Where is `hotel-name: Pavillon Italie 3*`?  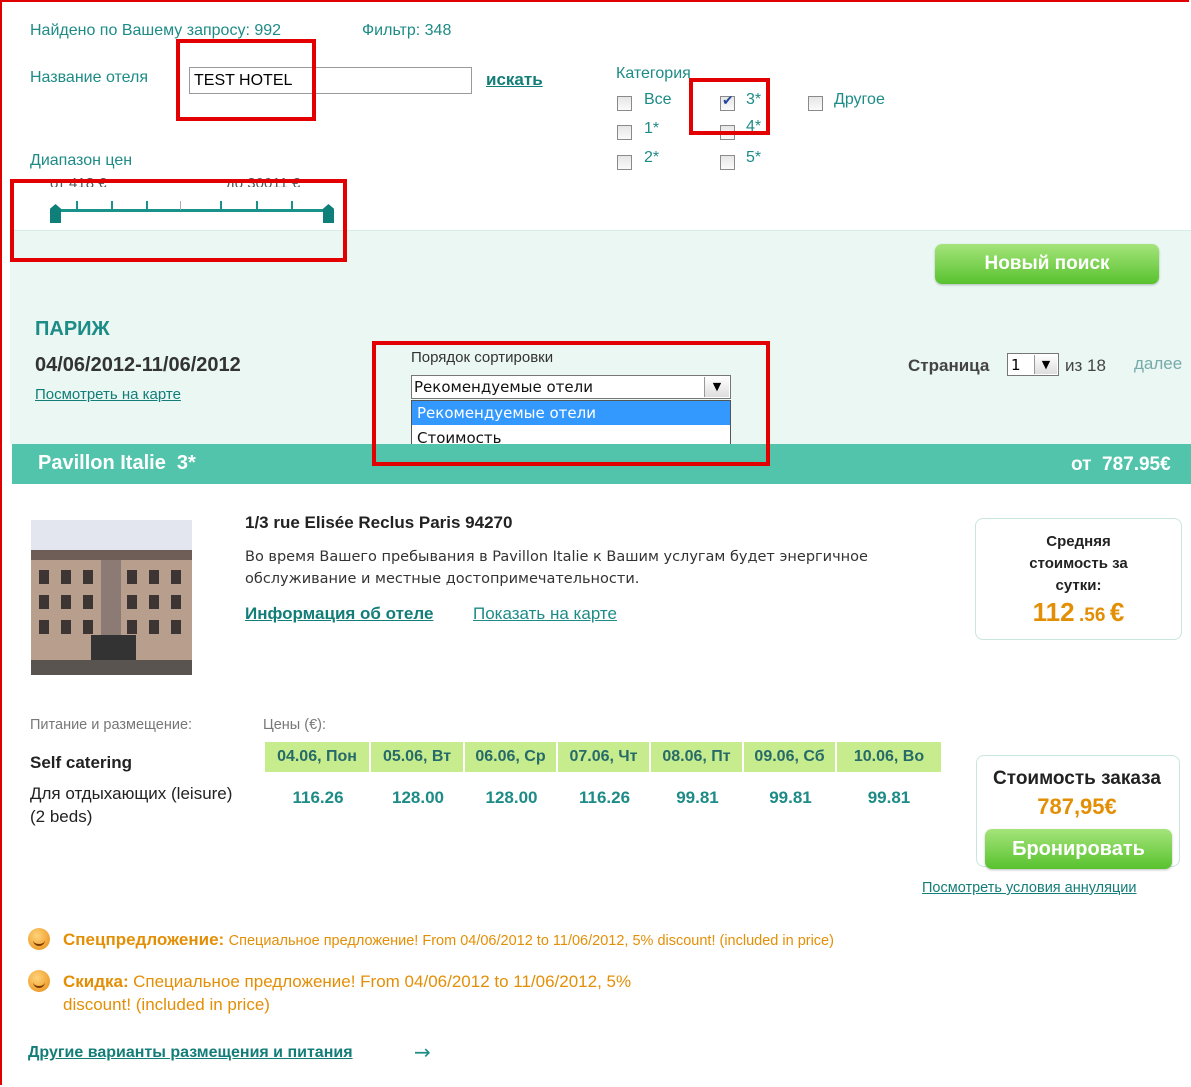
hotel-name: Pavillon Italie 3* is located at coordinates (117, 463).